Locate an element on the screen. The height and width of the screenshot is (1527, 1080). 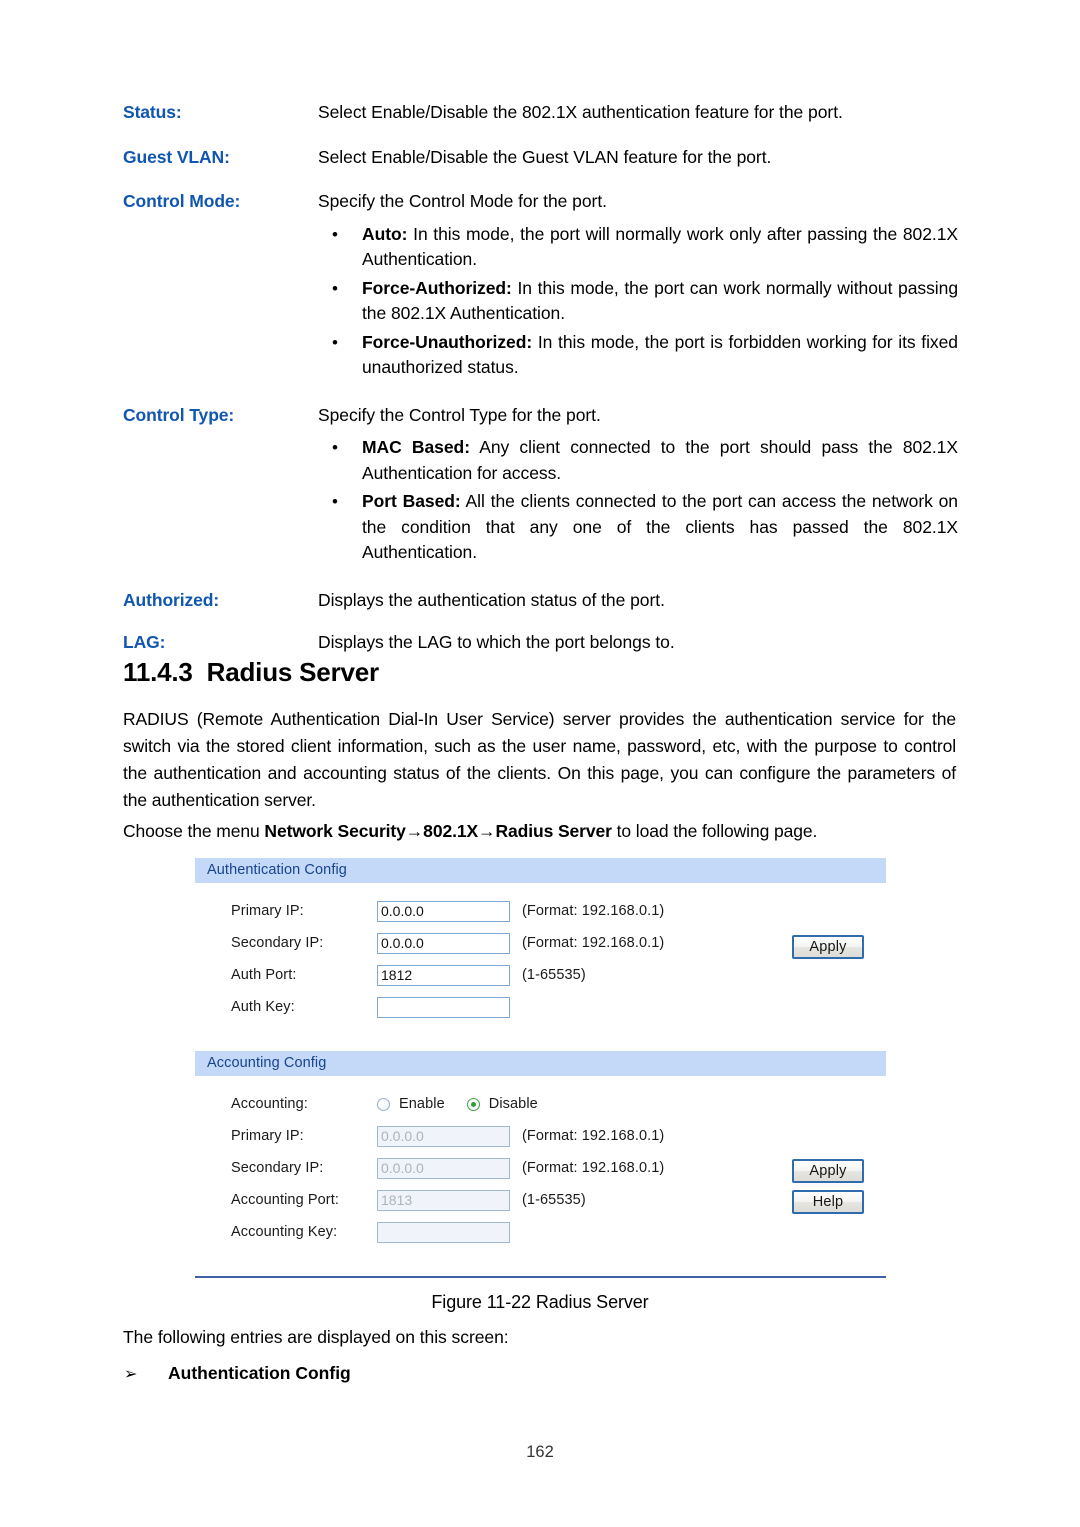
auth-primary-ip-input is located at coordinates (443, 911).